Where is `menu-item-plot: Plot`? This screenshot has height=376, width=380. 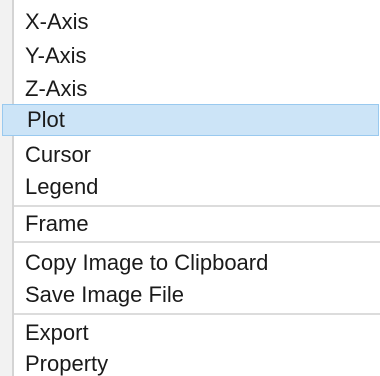
menu-item-plot: Plot is located at coordinates (190, 120).